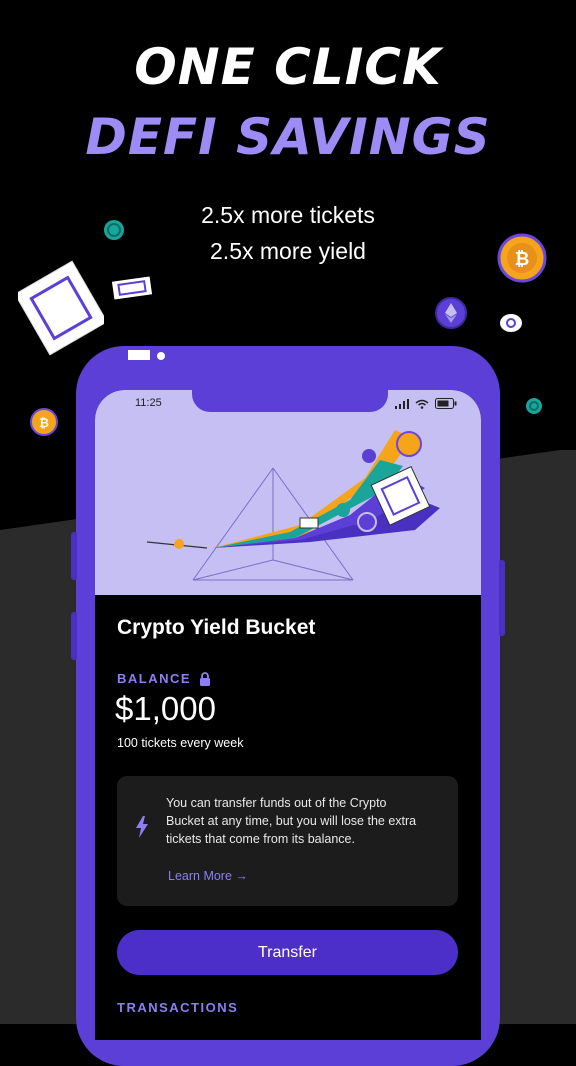 Image resolution: width=576 pixels, height=1066 pixels. I want to click on wifi-icon, so click(422, 404).